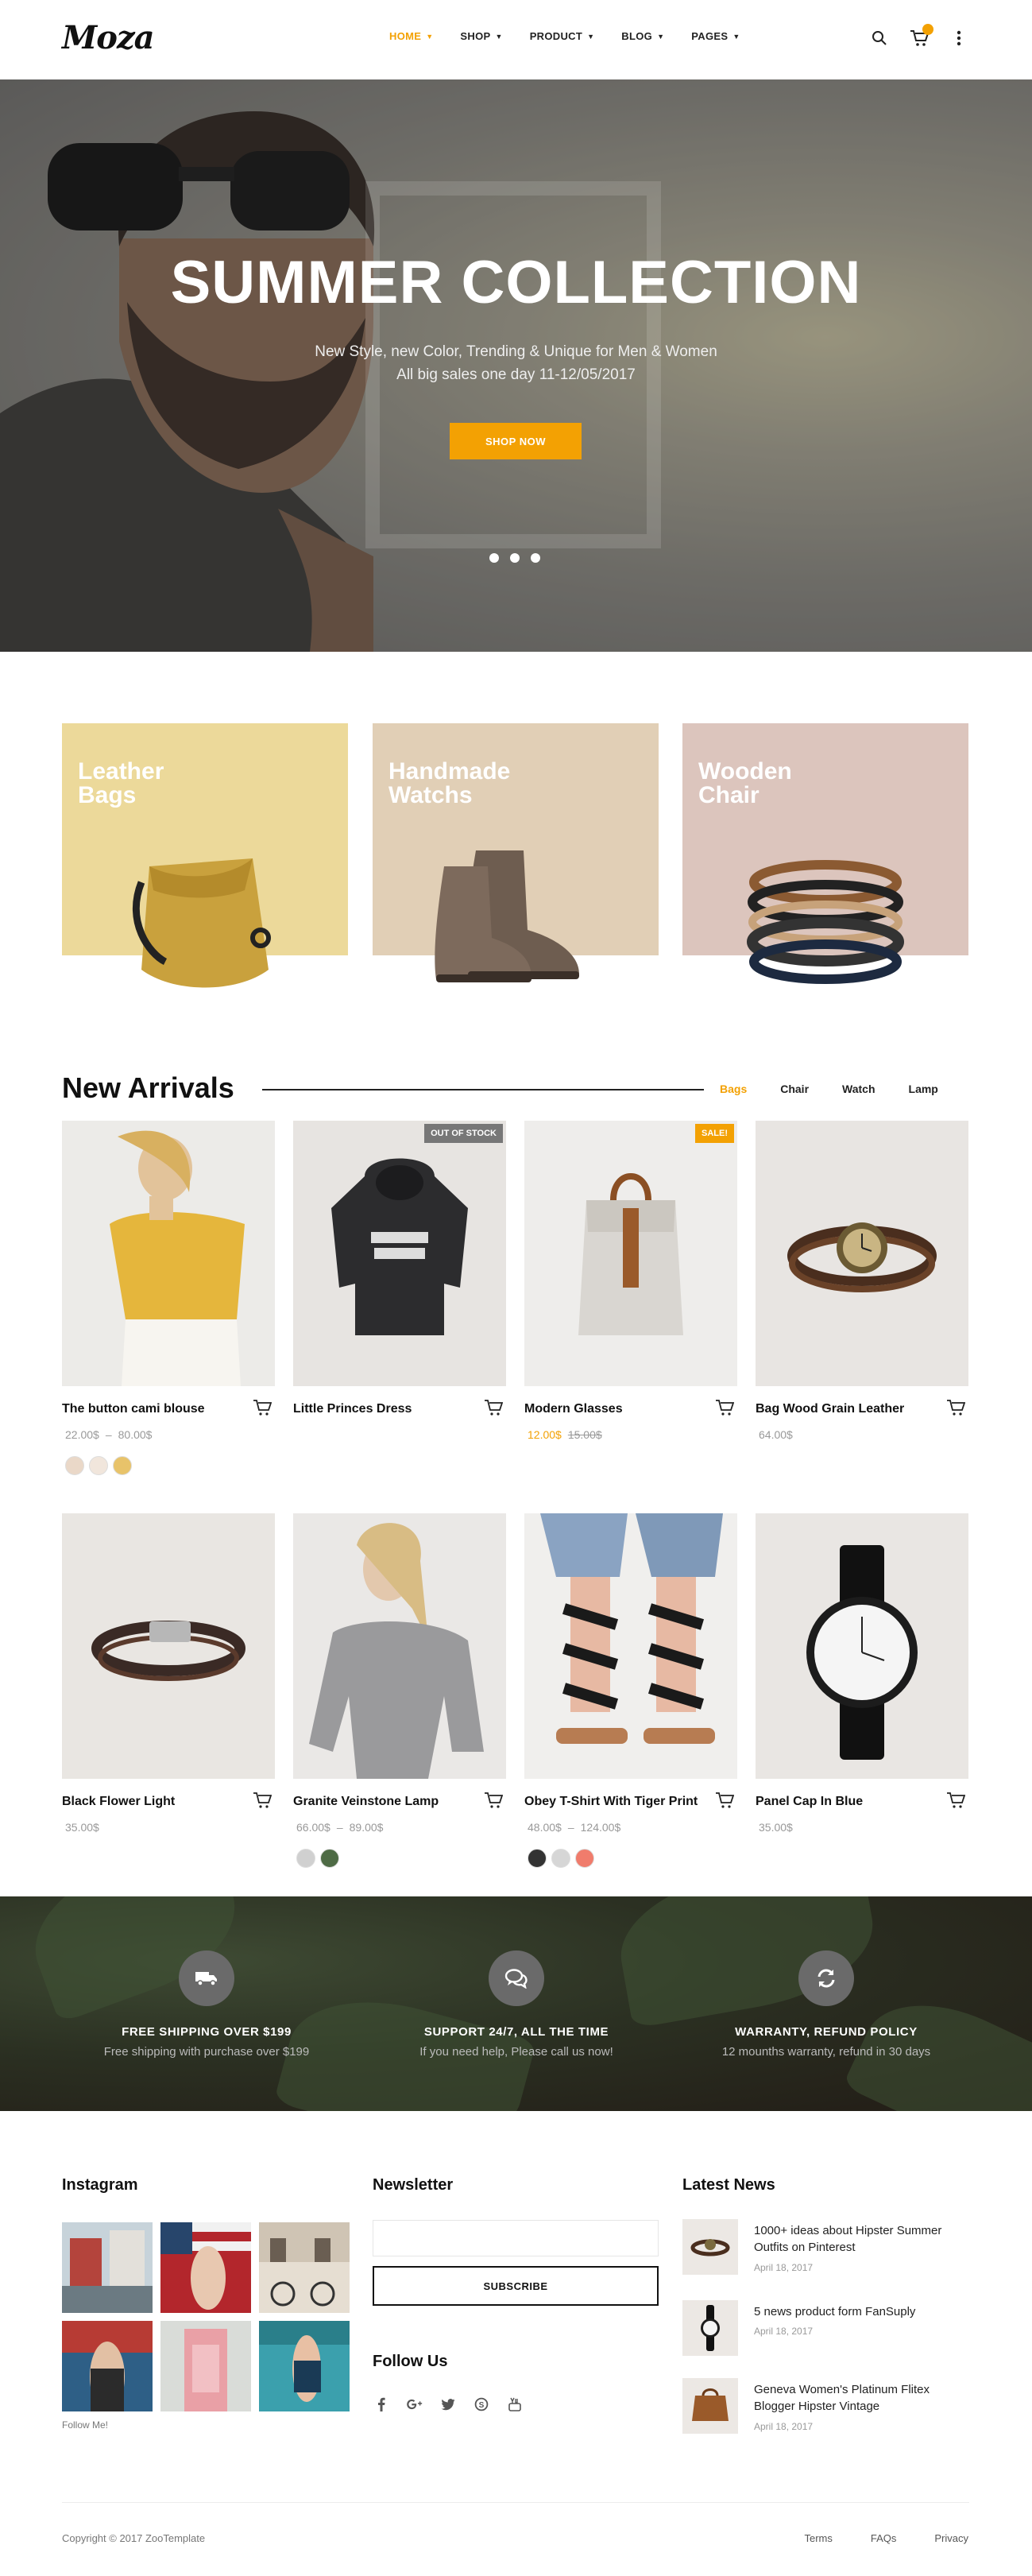 This screenshot has height=2576, width=1032. What do you see at coordinates (879, 38) in the screenshot?
I see `search-icon` at bounding box center [879, 38].